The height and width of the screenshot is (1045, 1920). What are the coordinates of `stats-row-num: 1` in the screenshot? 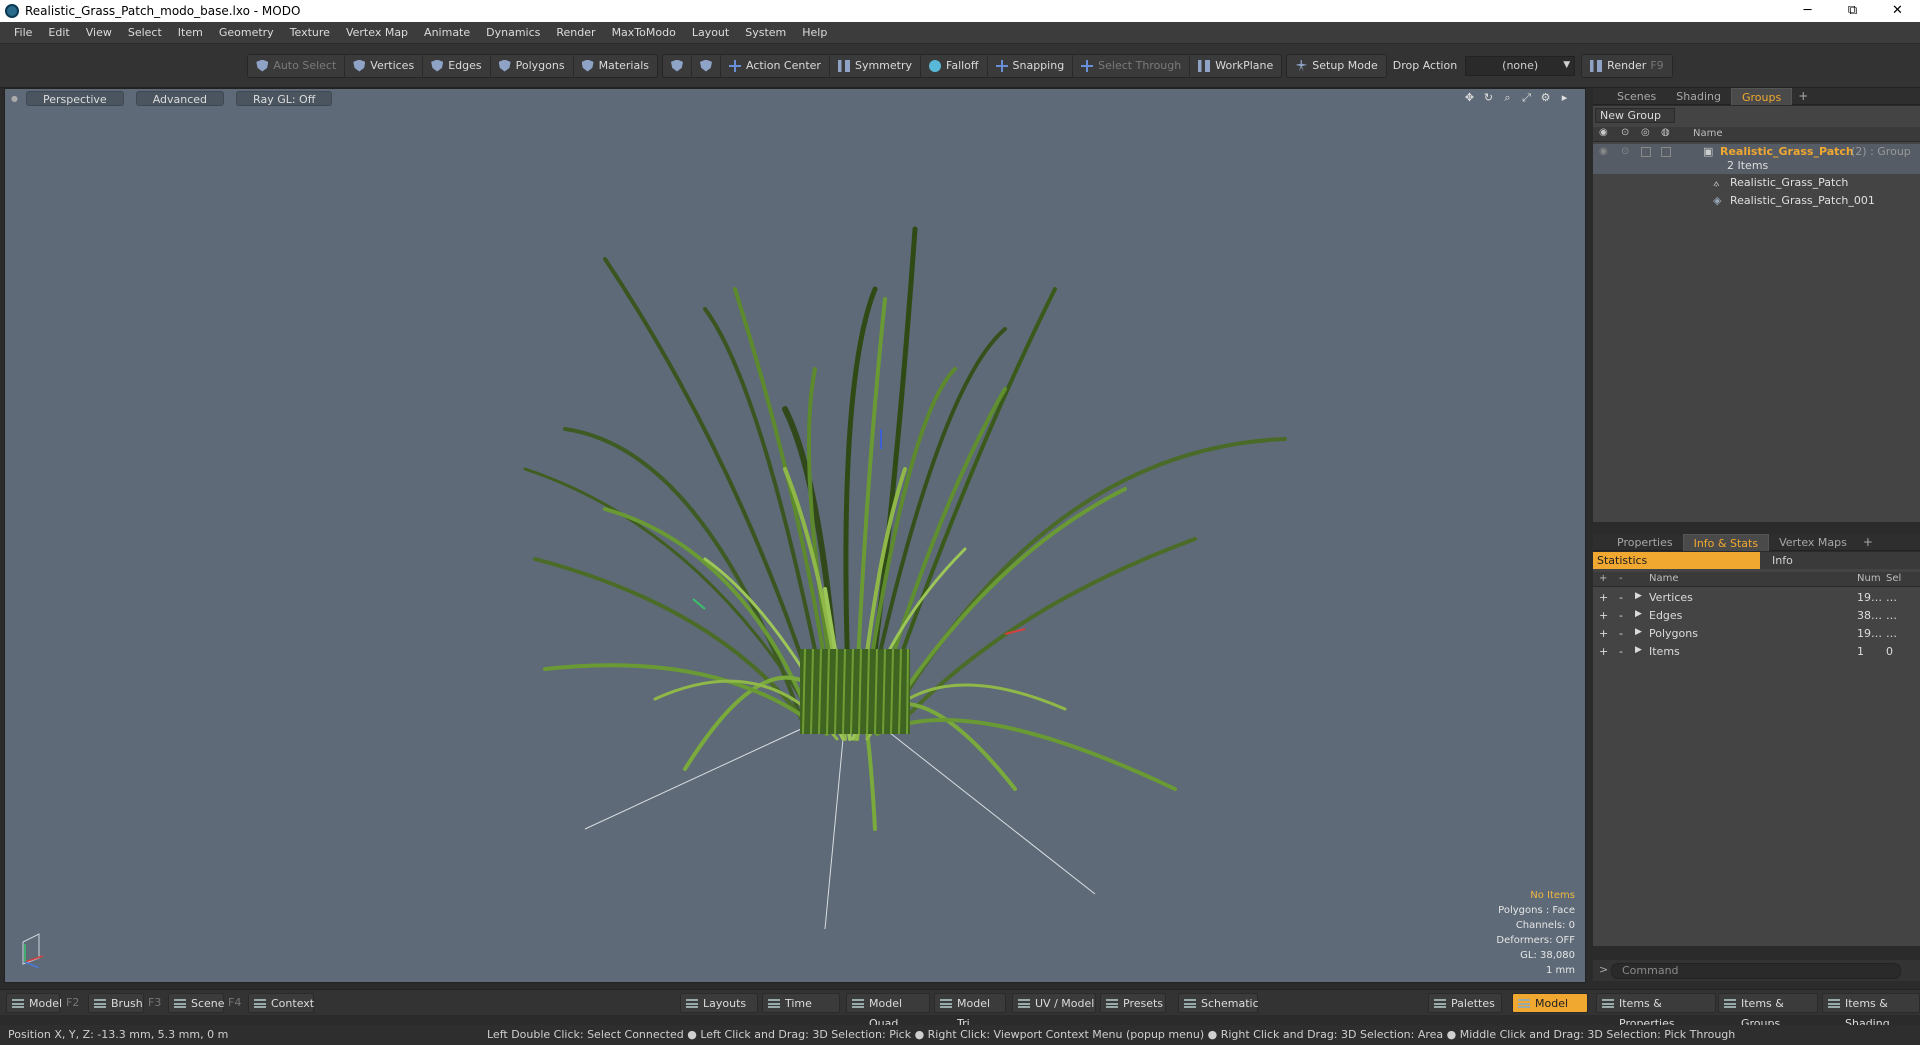 It's located at (1860, 651).